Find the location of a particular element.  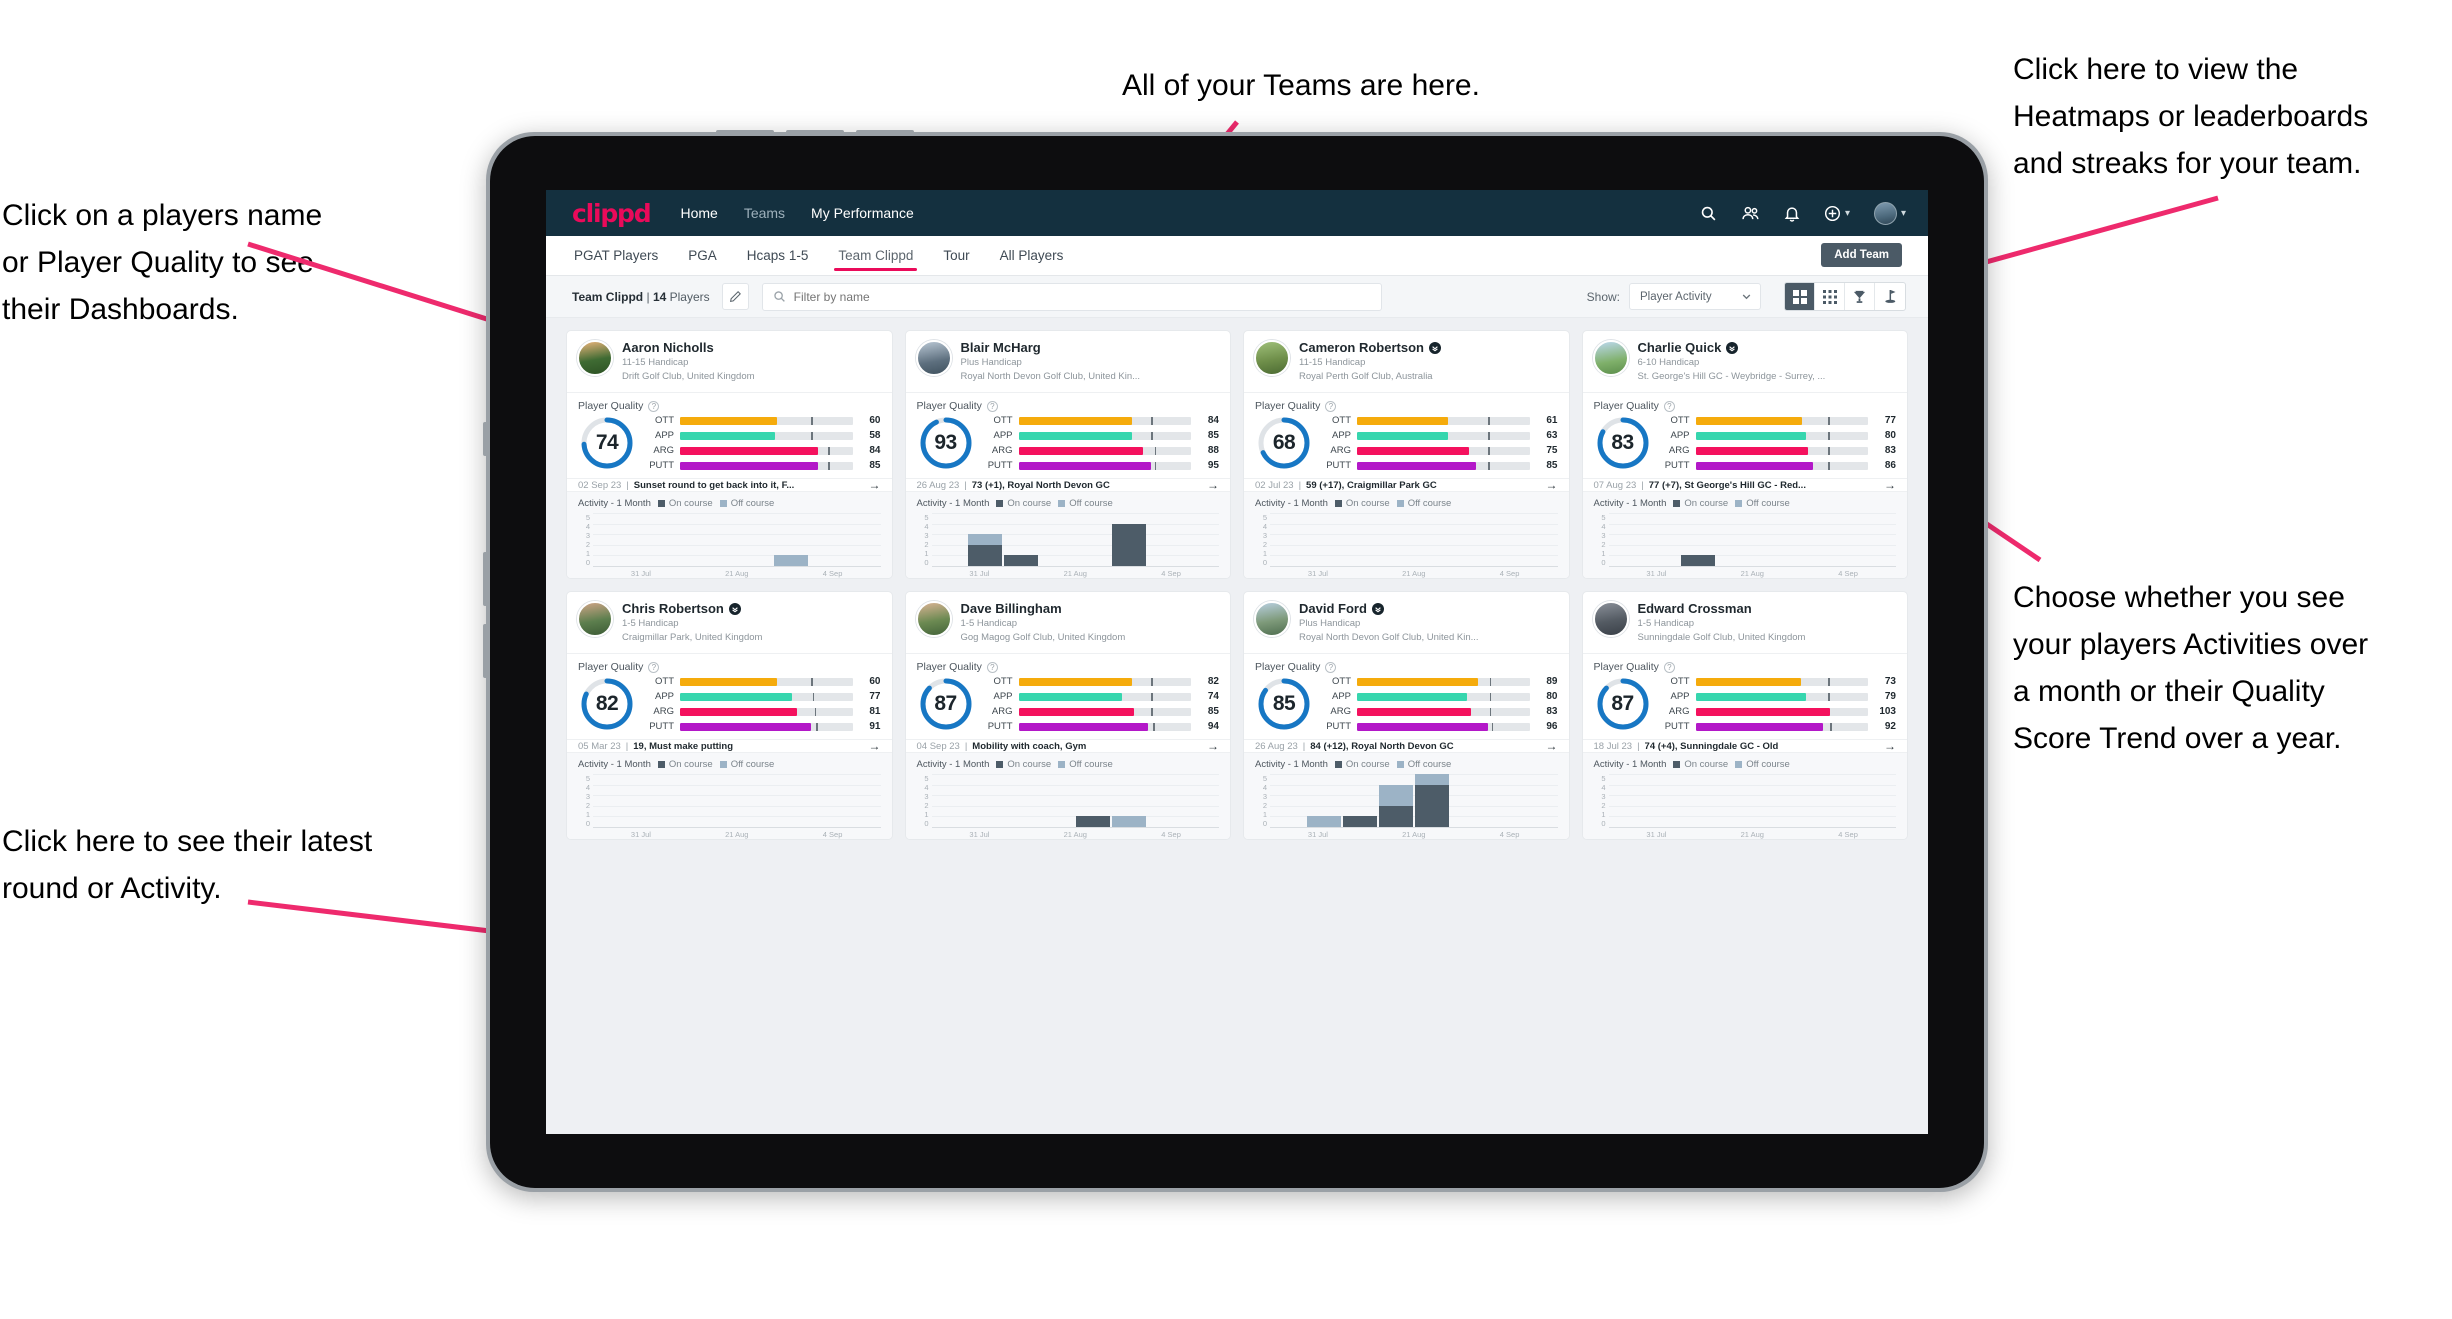

tab-pgat-players: PGAT Players is located at coordinates (616, 256).